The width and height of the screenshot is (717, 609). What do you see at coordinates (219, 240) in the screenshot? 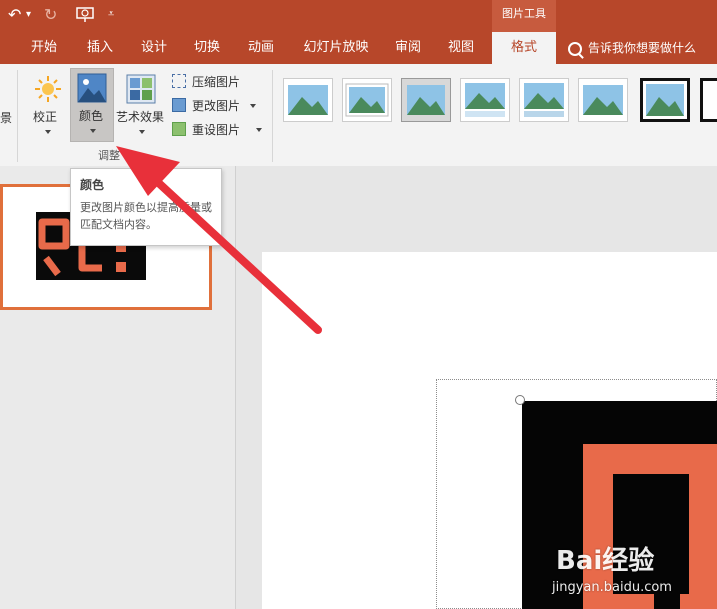
I see `annotation-arrow` at bounding box center [219, 240].